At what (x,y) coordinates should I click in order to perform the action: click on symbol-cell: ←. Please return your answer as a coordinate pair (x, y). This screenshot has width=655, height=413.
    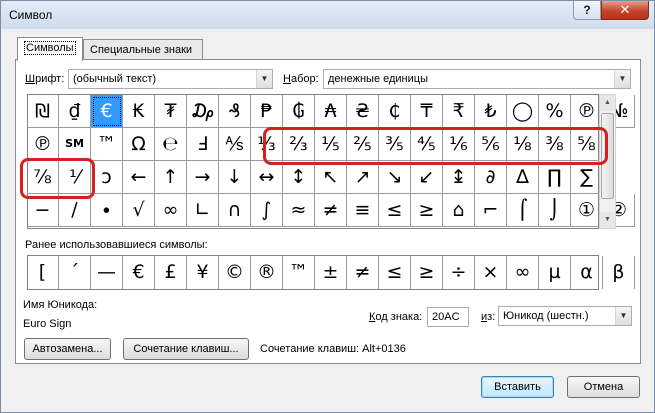
    Looking at the image, I should click on (139, 177).